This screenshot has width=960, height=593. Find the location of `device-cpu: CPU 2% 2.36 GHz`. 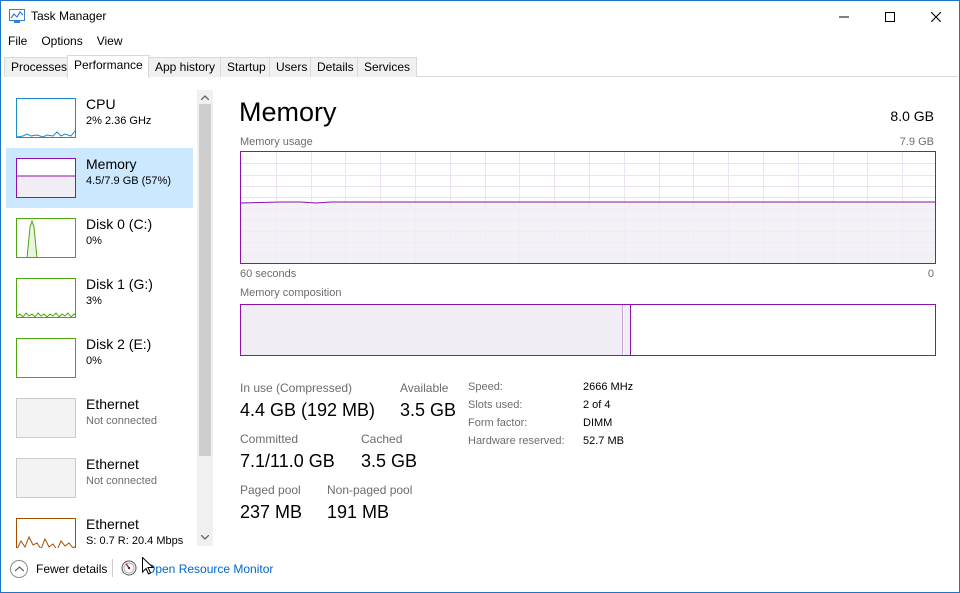

device-cpu: CPU 2% 2.36 GHz is located at coordinates (99, 118).